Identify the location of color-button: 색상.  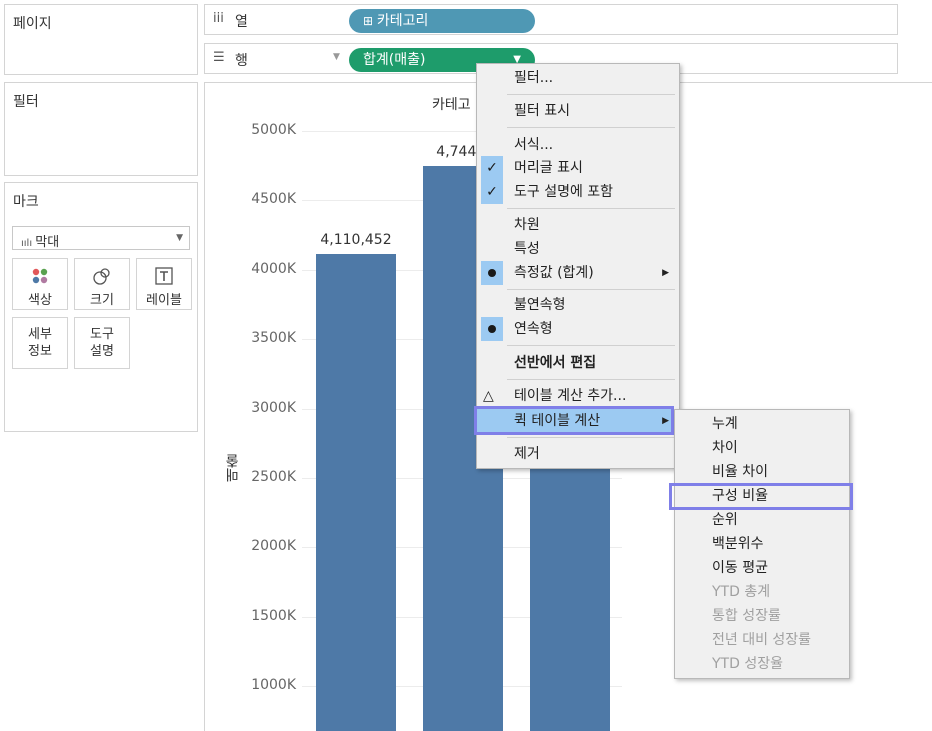
(40, 284).